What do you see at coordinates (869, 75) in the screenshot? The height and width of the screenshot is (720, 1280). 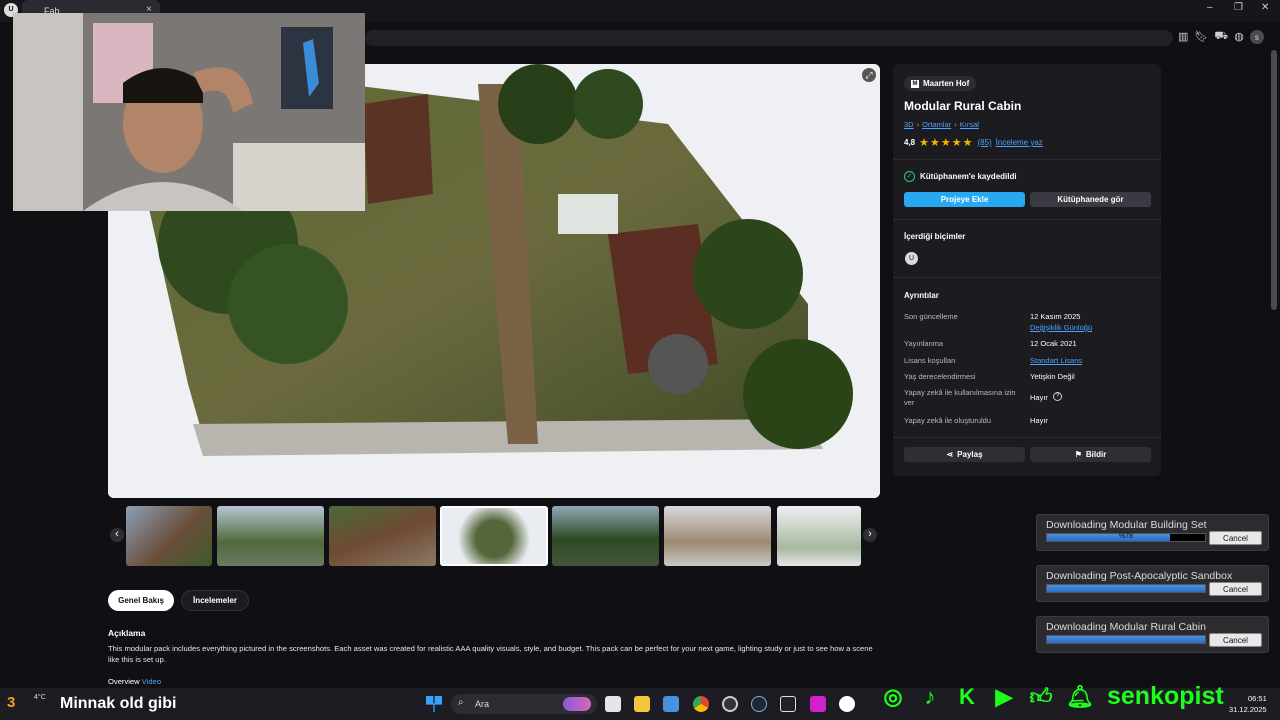 I see `expand-icon: ⤢` at bounding box center [869, 75].